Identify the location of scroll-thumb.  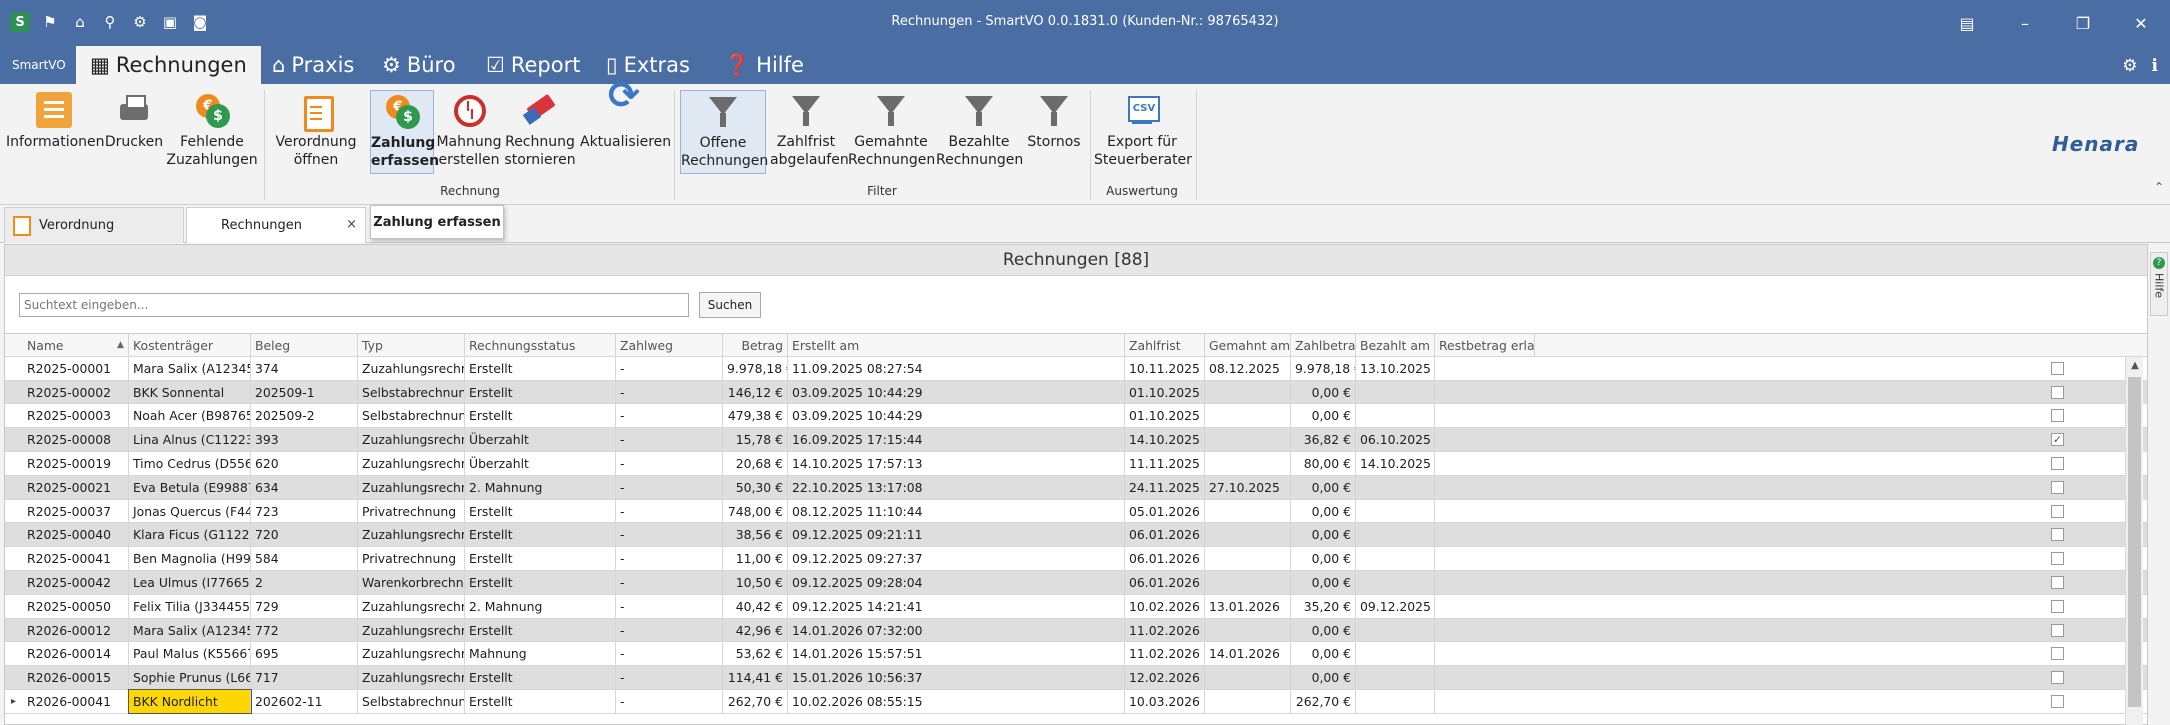
(2134, 542).